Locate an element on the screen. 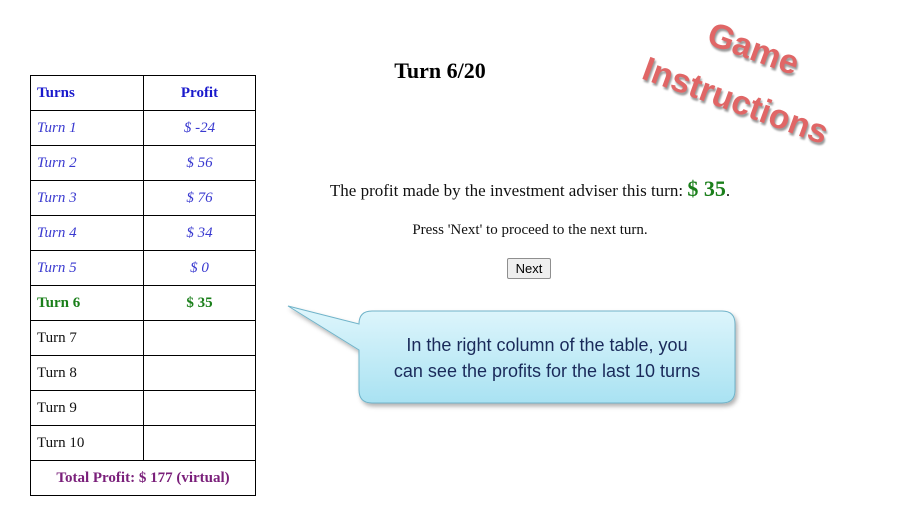 The image size is (907, 530). table-row: Turn 8 is located at coordinates (143, 373).